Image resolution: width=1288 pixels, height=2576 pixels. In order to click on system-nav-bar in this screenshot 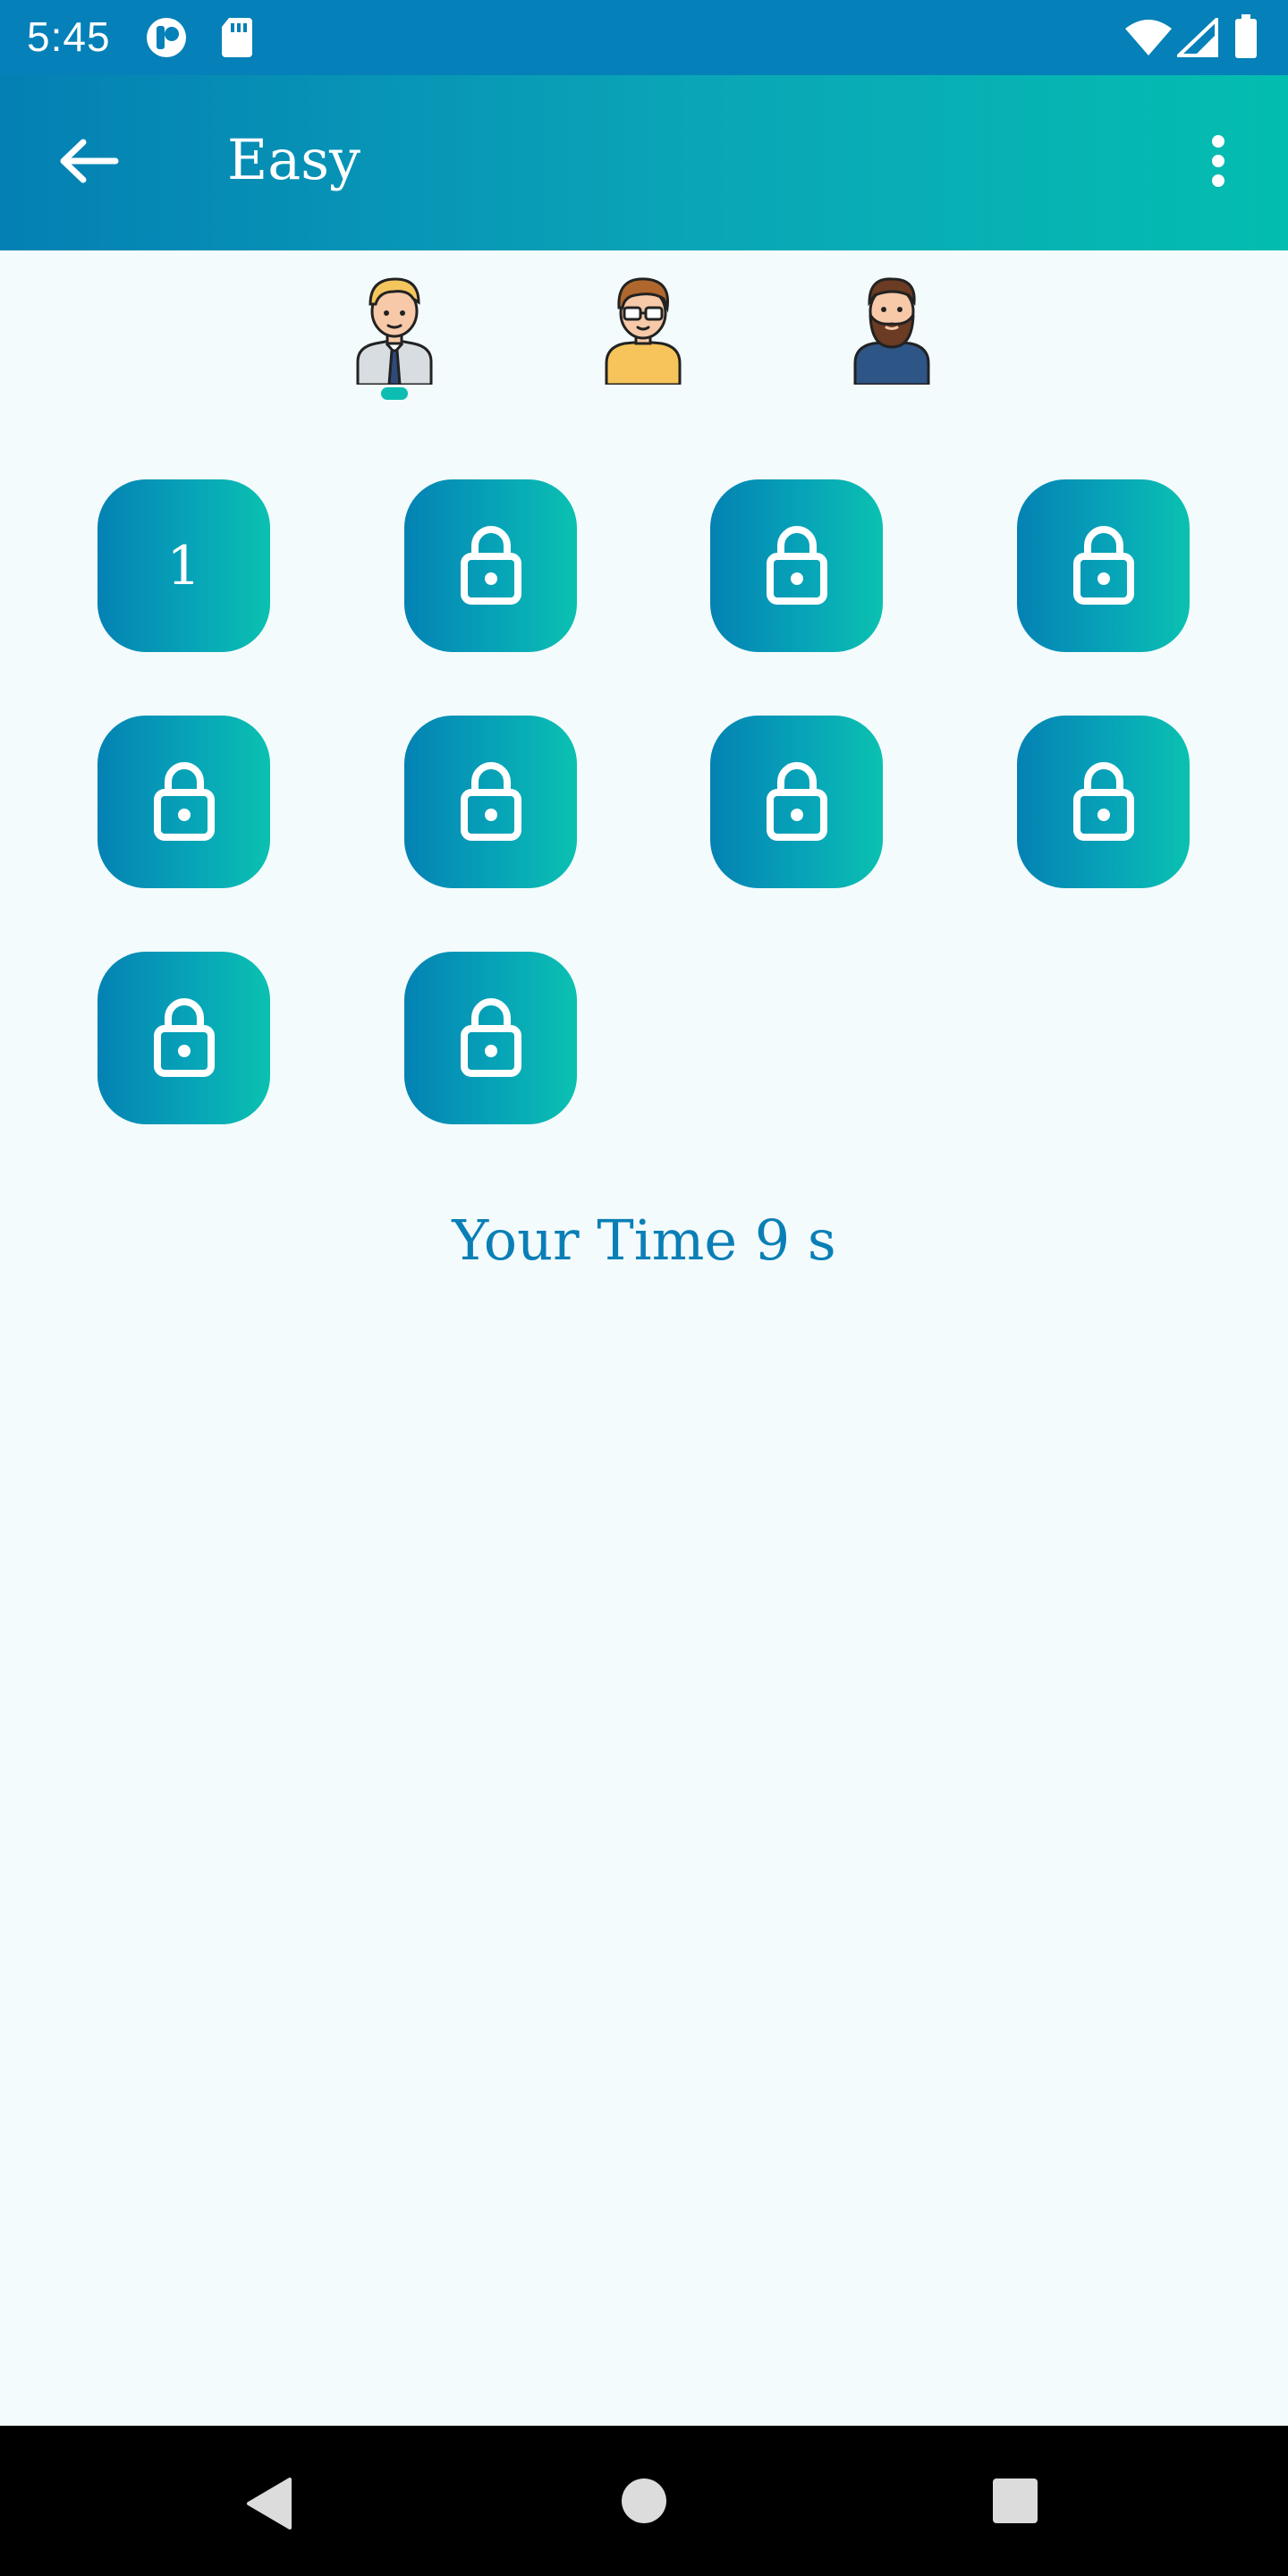, I will do `click(644, 2501)`.